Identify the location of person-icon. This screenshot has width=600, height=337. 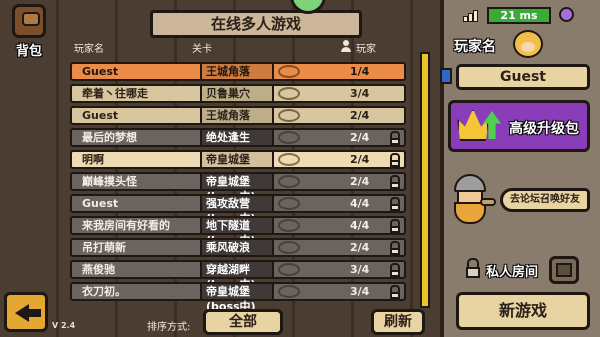
(346, 46).